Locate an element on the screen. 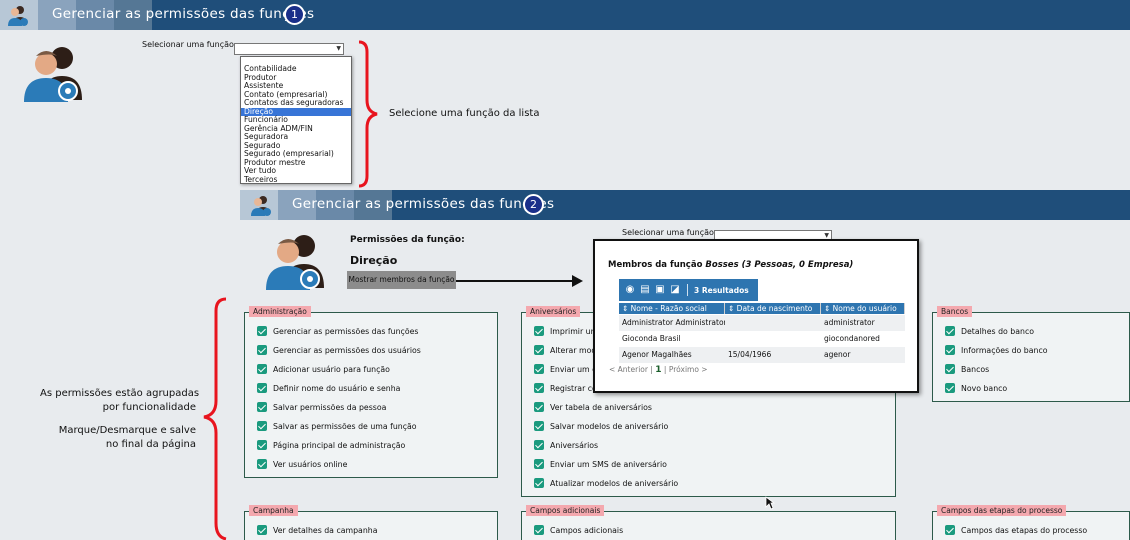  hide-columns-icon: ◉ is located at coordinates (630, 290).